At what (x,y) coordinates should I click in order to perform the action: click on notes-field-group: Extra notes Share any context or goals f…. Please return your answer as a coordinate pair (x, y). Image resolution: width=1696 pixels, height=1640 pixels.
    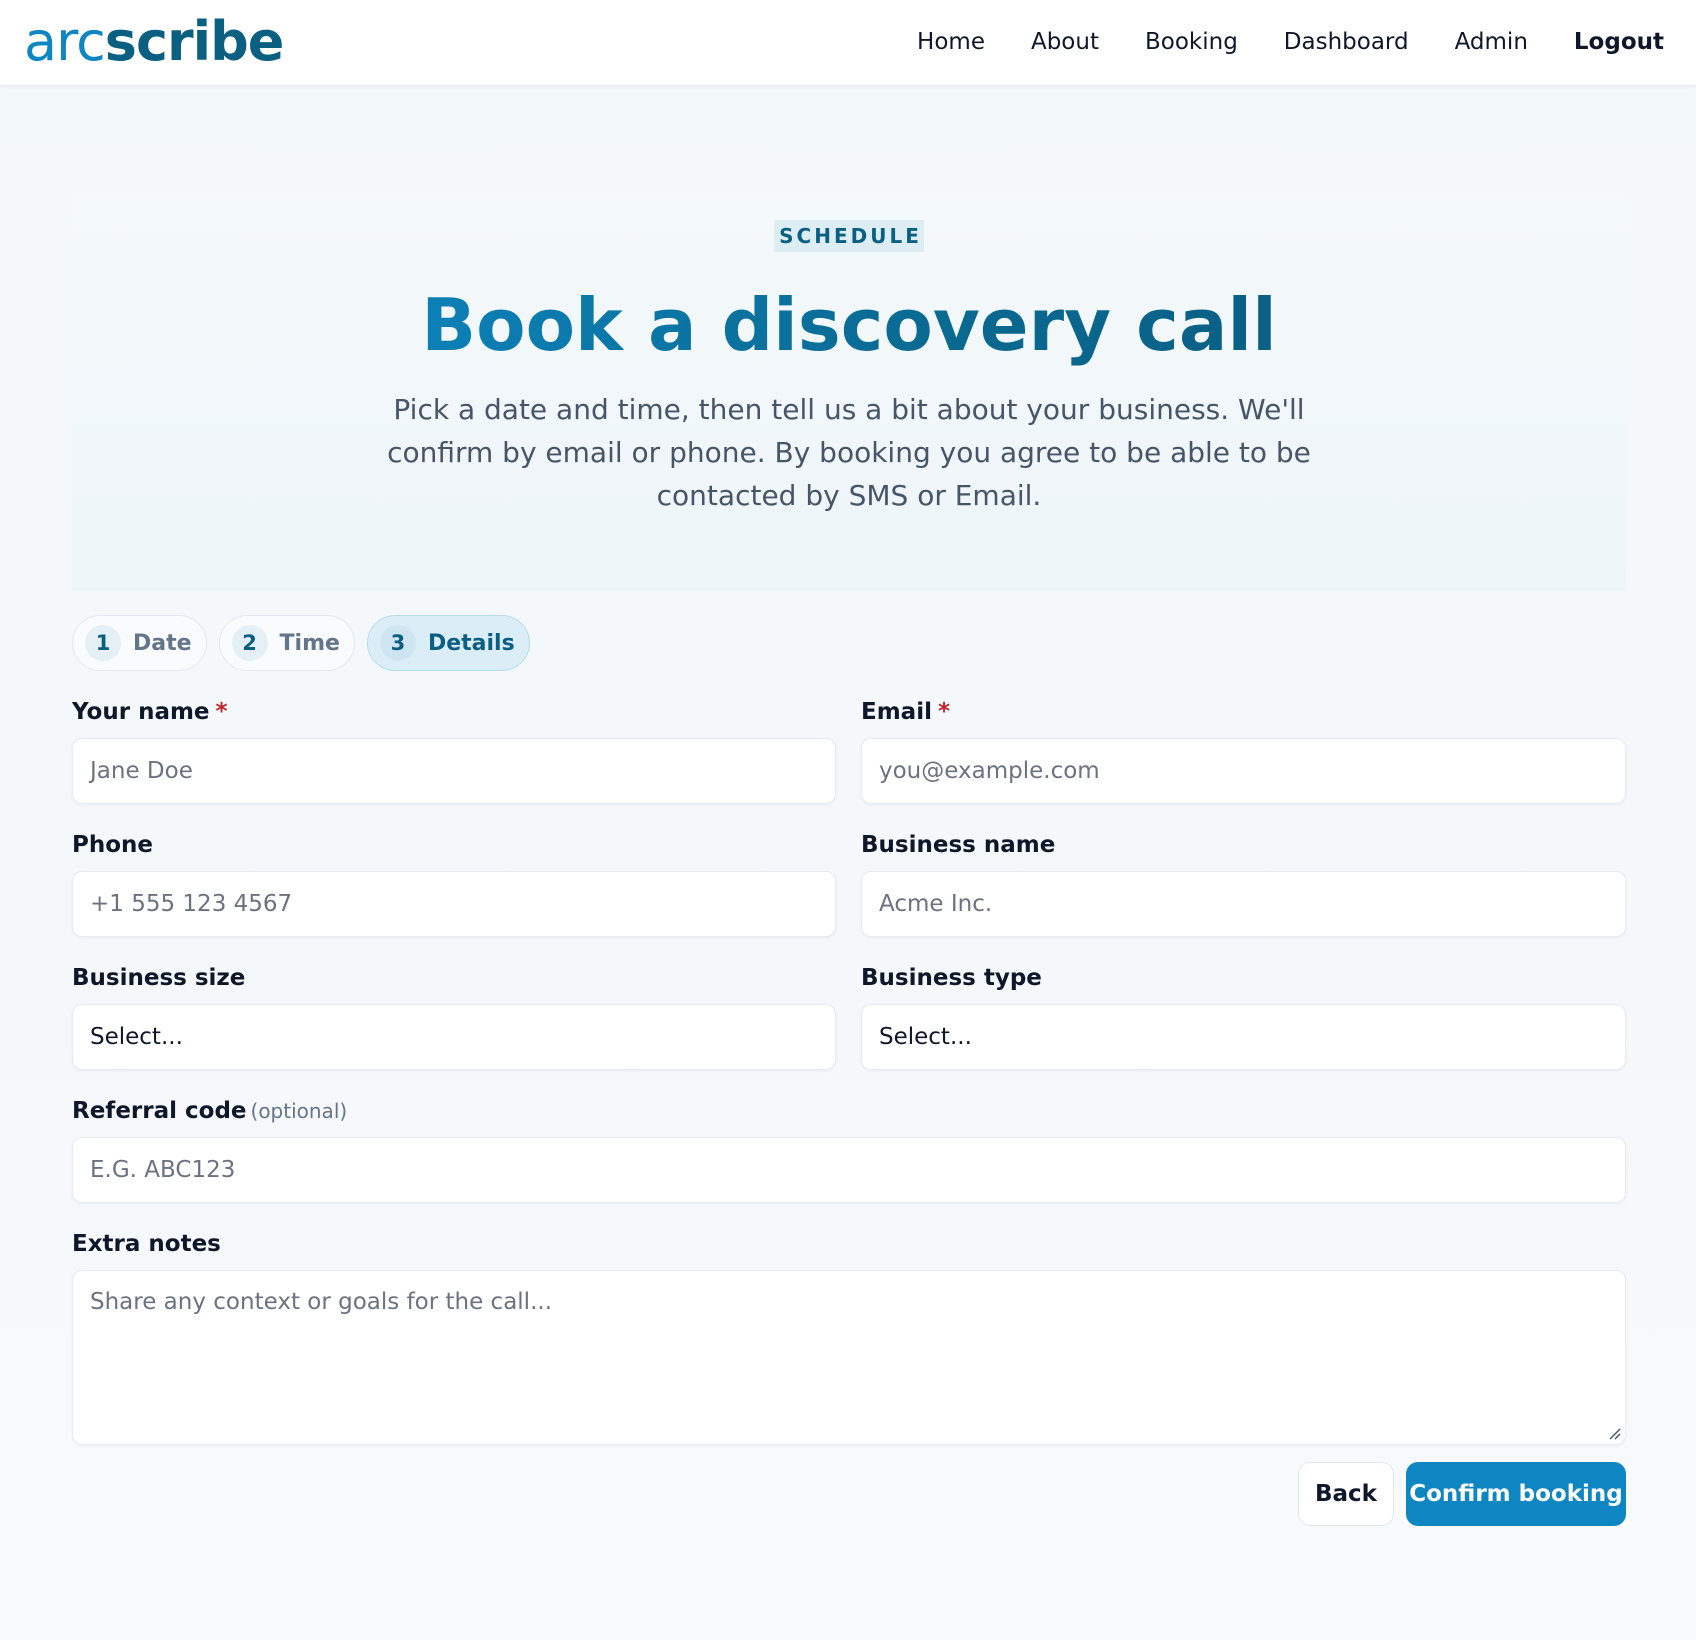
    Looking at the image, I should click on (849, 1336).